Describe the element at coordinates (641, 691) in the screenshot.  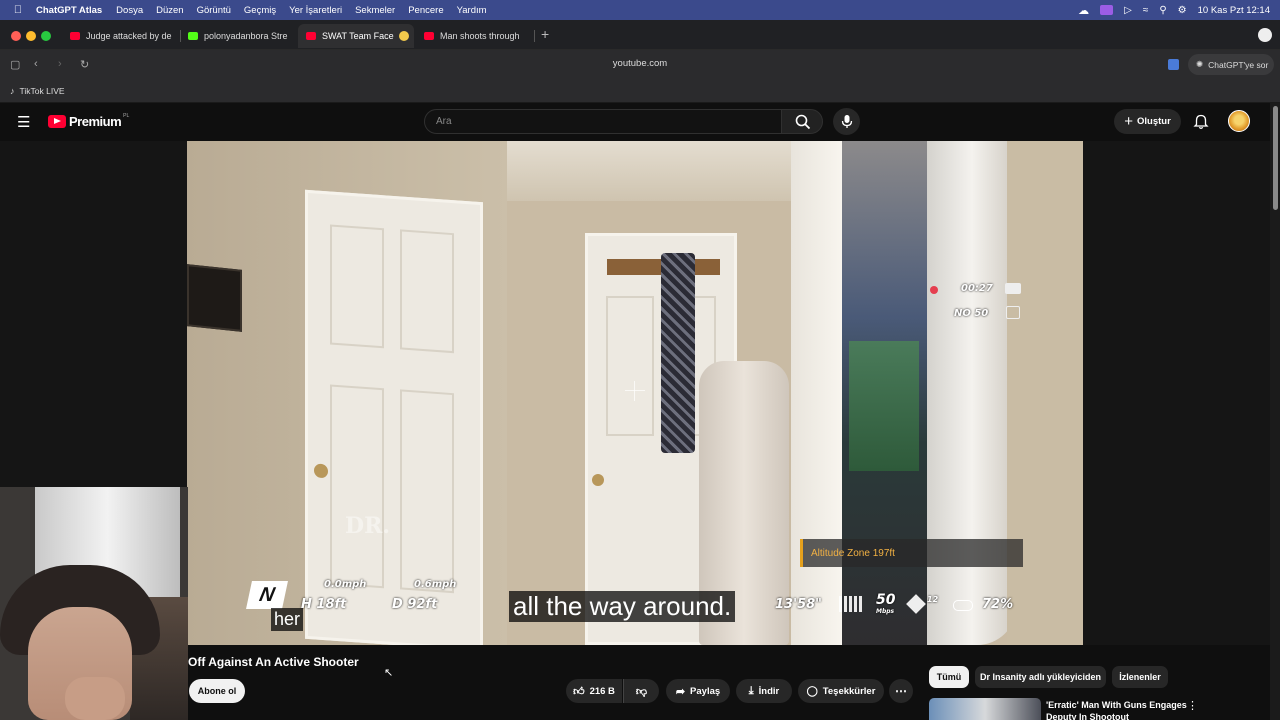
I see `dislike-button: 👎︎` at that location.